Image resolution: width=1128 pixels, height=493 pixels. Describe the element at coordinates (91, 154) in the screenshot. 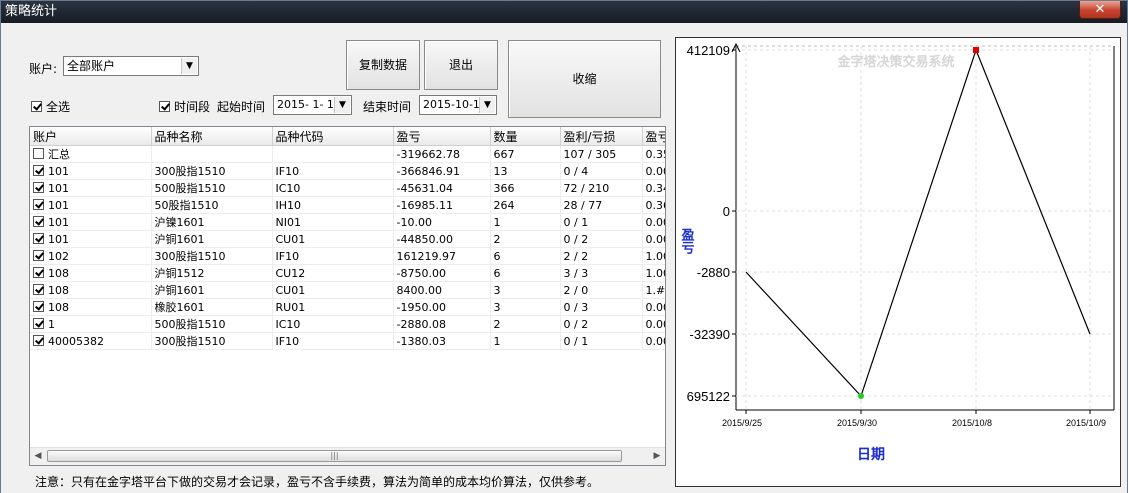

I see `cell-account: 汇总` at that location.